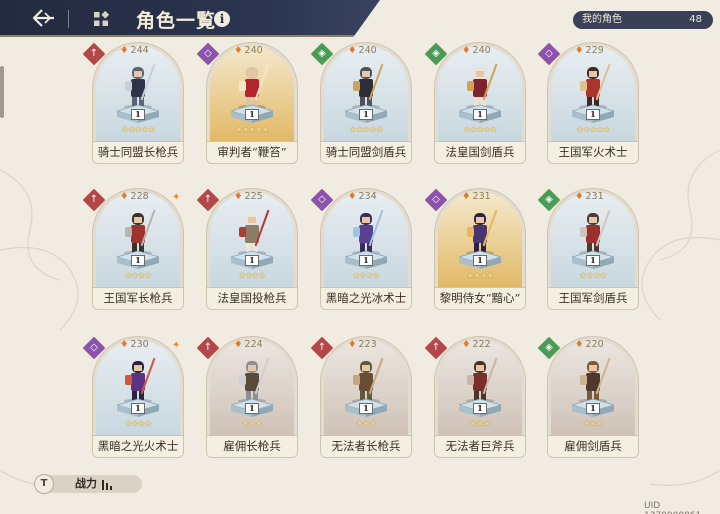  Describe the element at coordinates (132, 102) in the screenshot. I see `character-card: ♦ 244 1 ★★★★★ 骑士同盟长枪兵 ↑` at that location.